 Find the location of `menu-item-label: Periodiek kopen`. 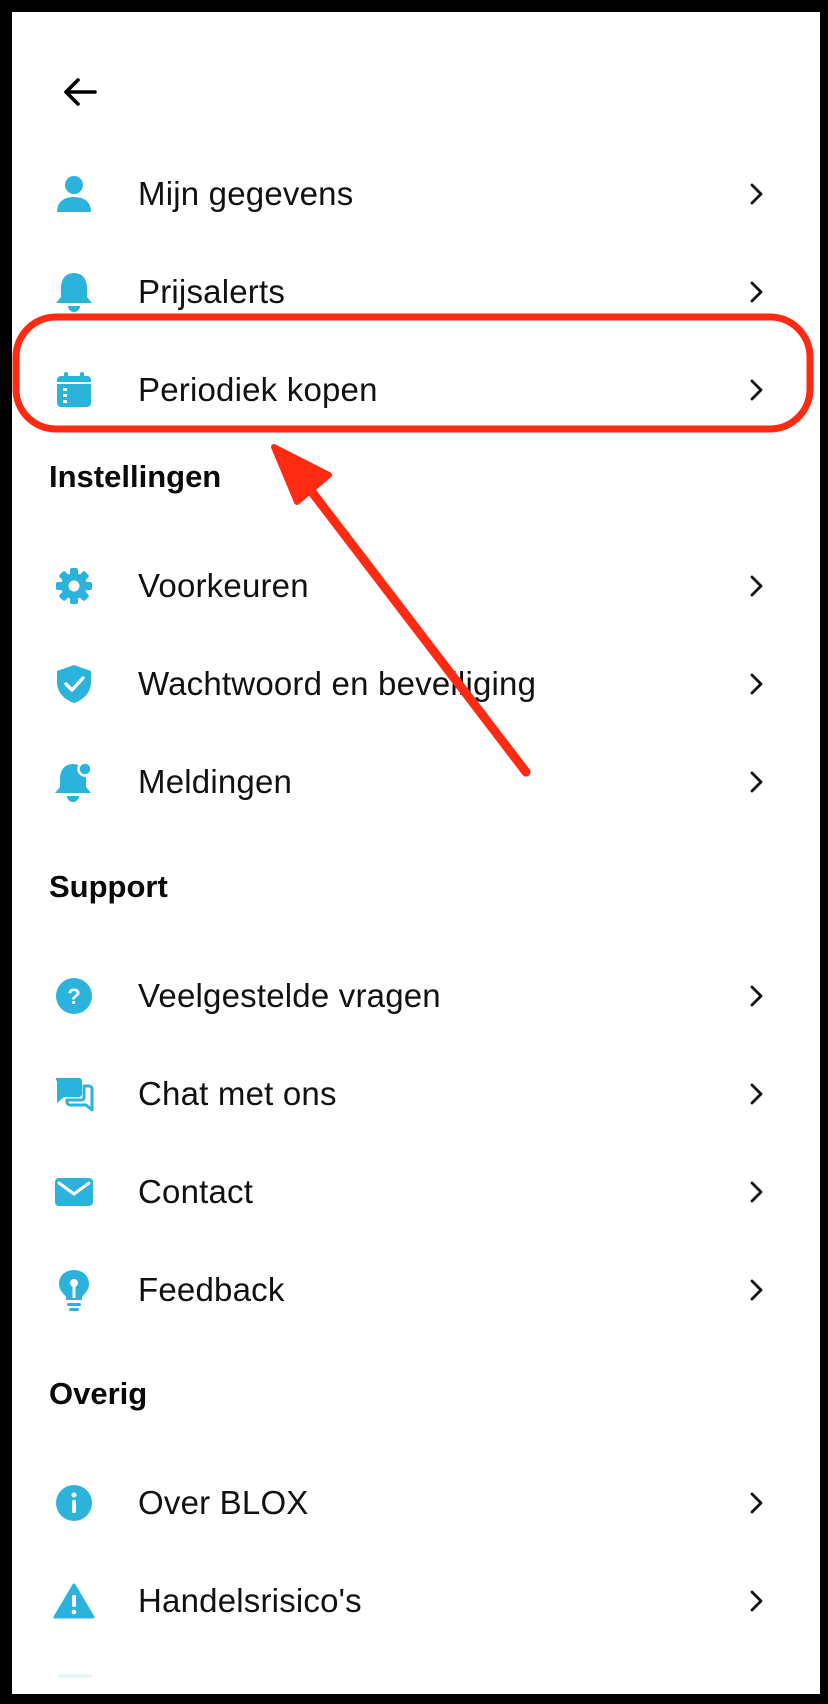

menu-item-label: Periodiek kopen is located at coordinates (258, 389).